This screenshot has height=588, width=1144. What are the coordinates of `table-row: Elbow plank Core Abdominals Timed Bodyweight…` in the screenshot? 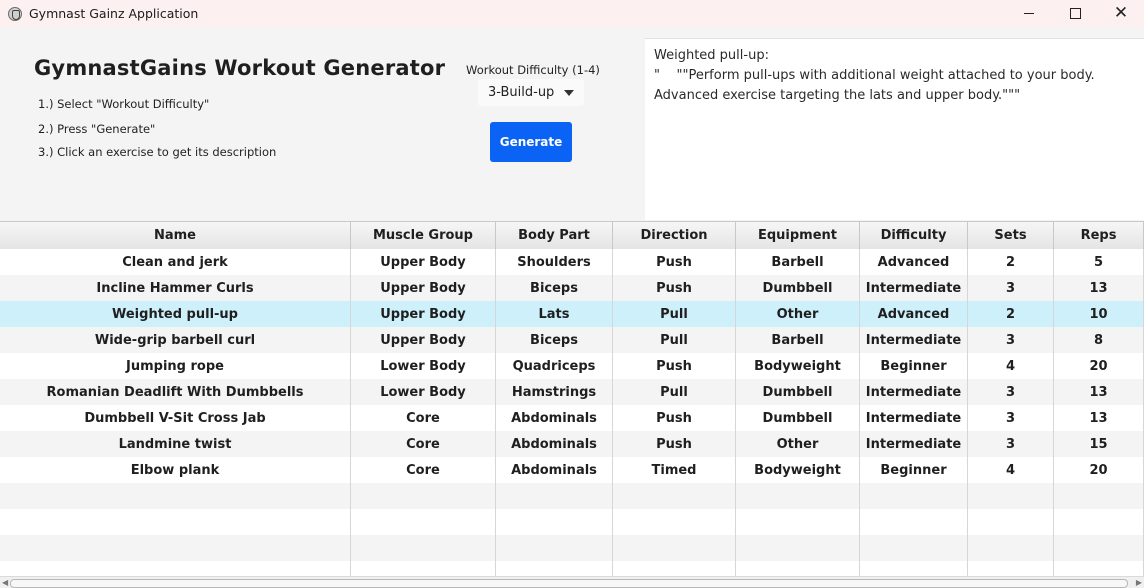 It's located at (572, 470).